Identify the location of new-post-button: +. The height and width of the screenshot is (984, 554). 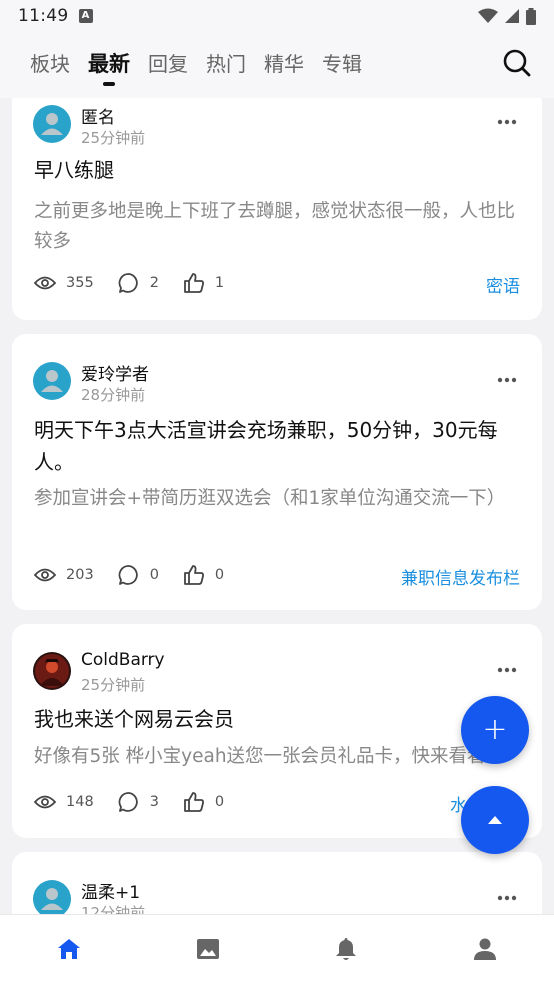
(495, 730).